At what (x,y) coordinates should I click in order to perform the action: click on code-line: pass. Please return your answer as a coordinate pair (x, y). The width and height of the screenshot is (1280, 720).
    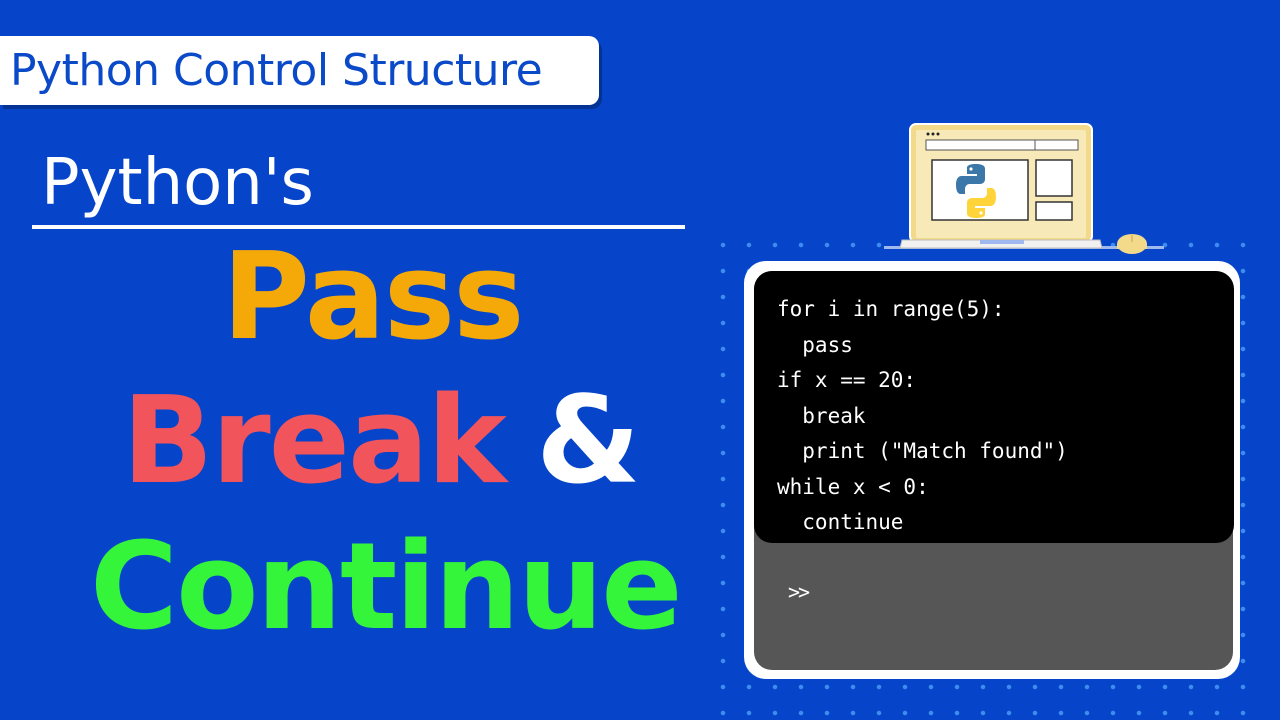
    Looking at the image, I should click on (815, 344).